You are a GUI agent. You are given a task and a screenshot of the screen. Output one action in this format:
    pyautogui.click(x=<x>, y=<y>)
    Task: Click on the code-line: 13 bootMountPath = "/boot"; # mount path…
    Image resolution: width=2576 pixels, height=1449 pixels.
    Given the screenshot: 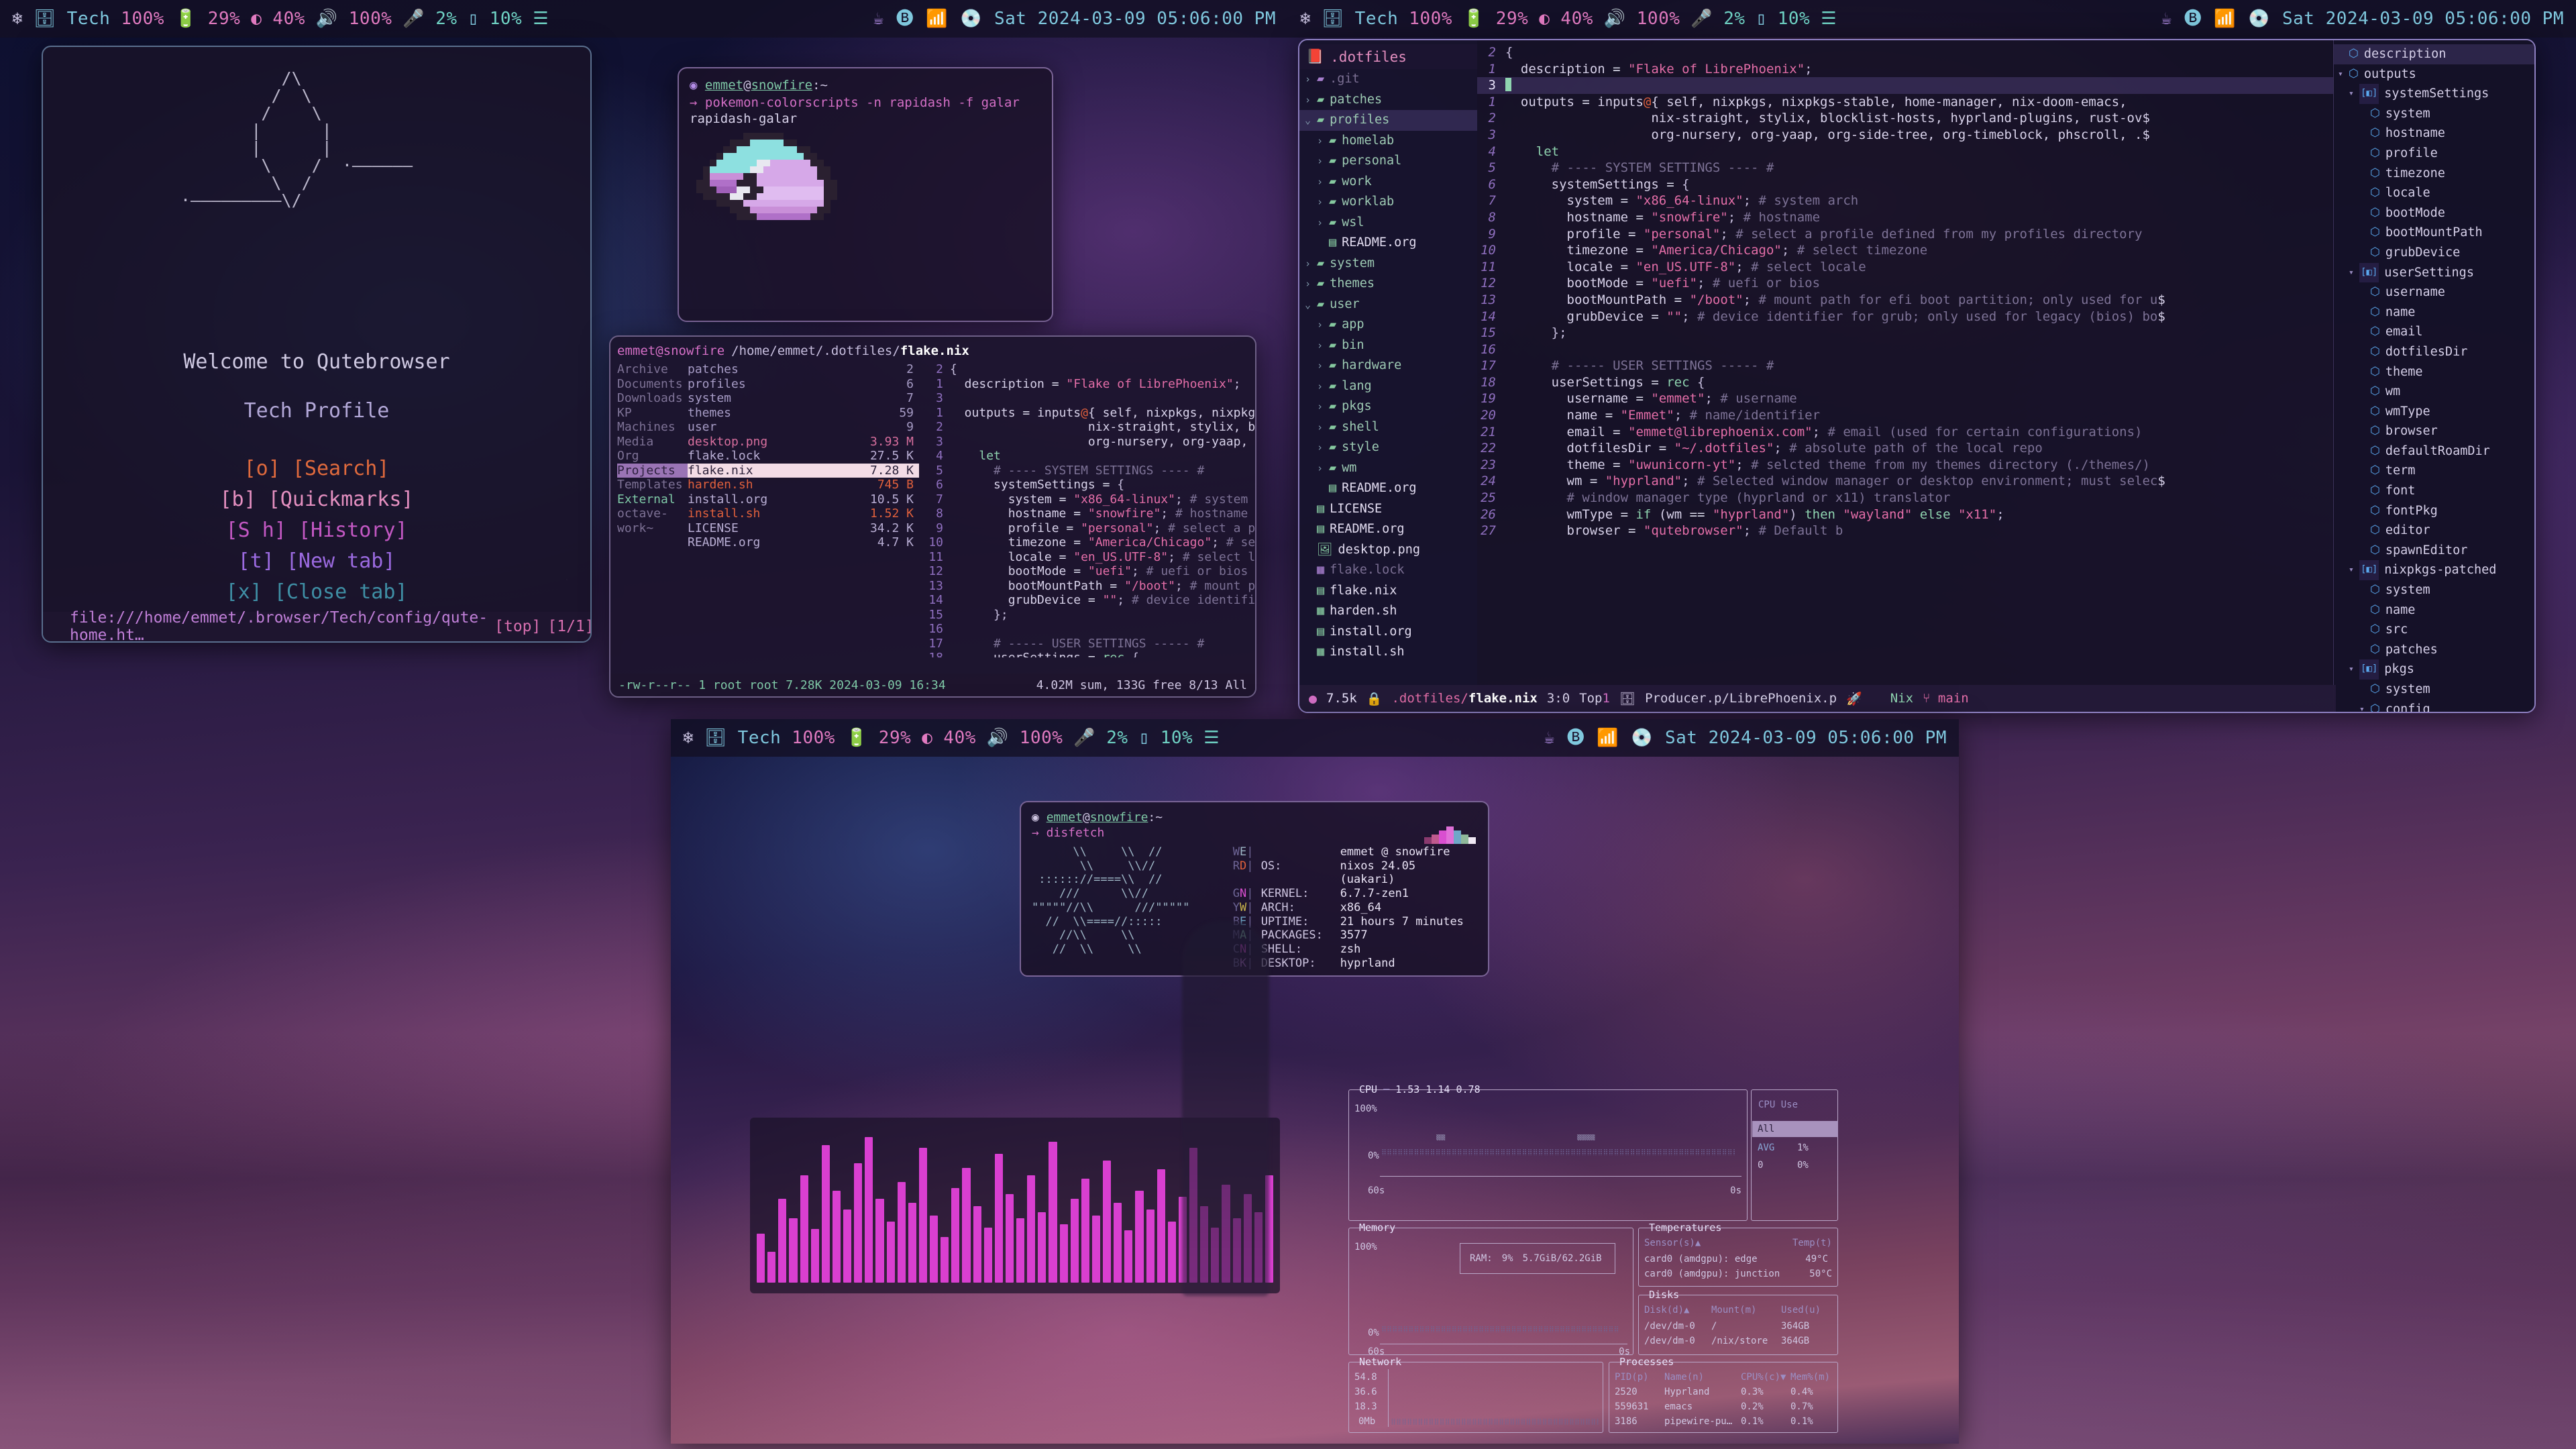 What is the action you would take?
    pyautogui.click(x=1905, y=300)
    